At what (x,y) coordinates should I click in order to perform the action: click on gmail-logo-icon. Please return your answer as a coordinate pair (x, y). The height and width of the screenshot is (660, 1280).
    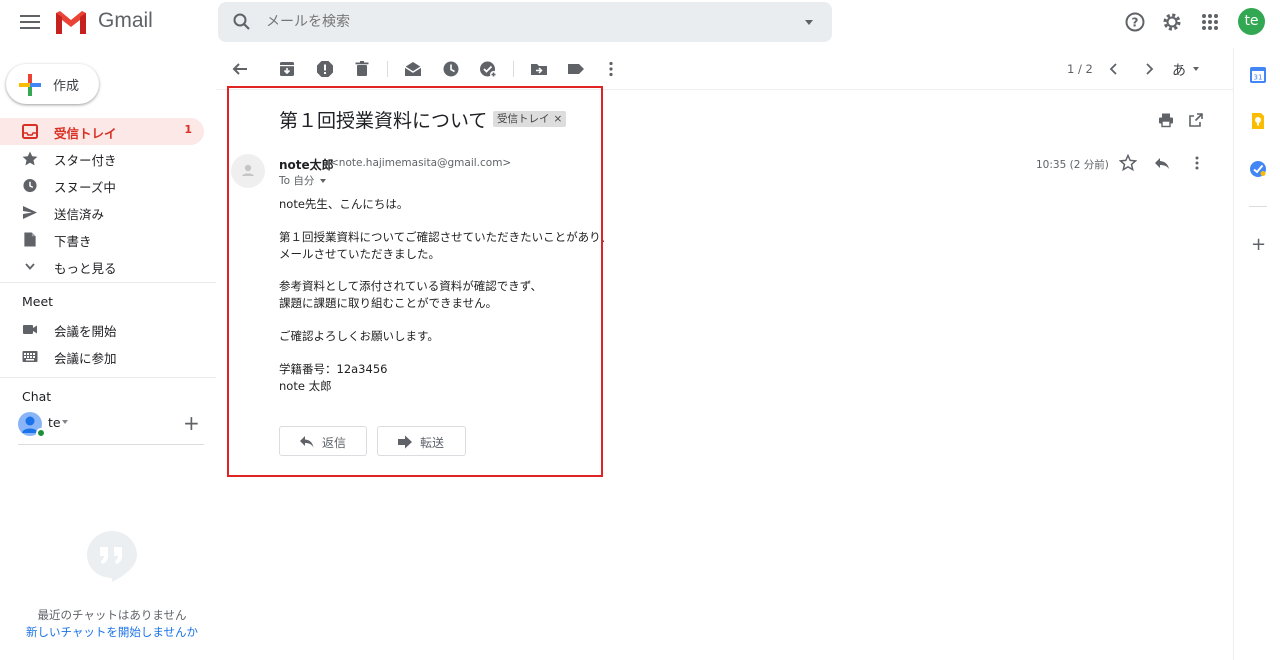
    Looking at the image, I should click on (71, 22).